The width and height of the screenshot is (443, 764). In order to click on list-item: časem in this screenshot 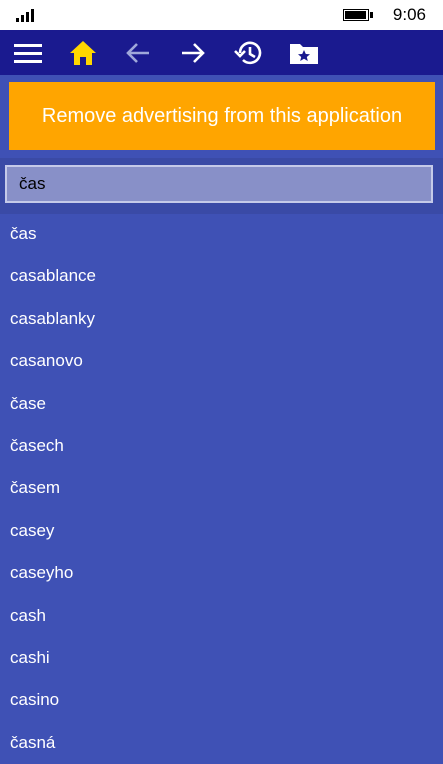, I will do `click(221, 488)`.